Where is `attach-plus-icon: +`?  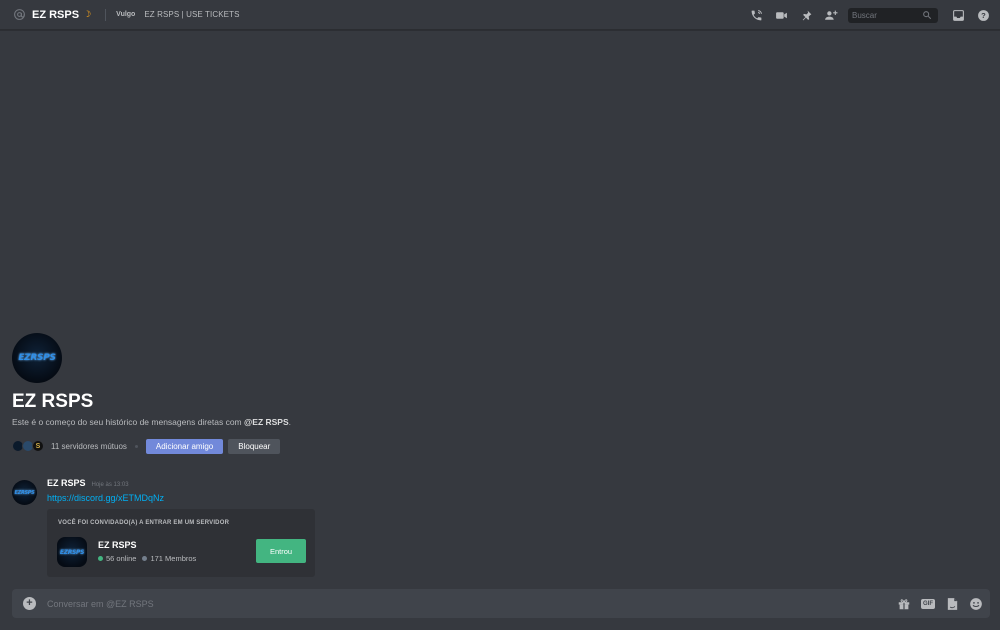
attach-plus-icon: + is located at coordinates (29, 603).